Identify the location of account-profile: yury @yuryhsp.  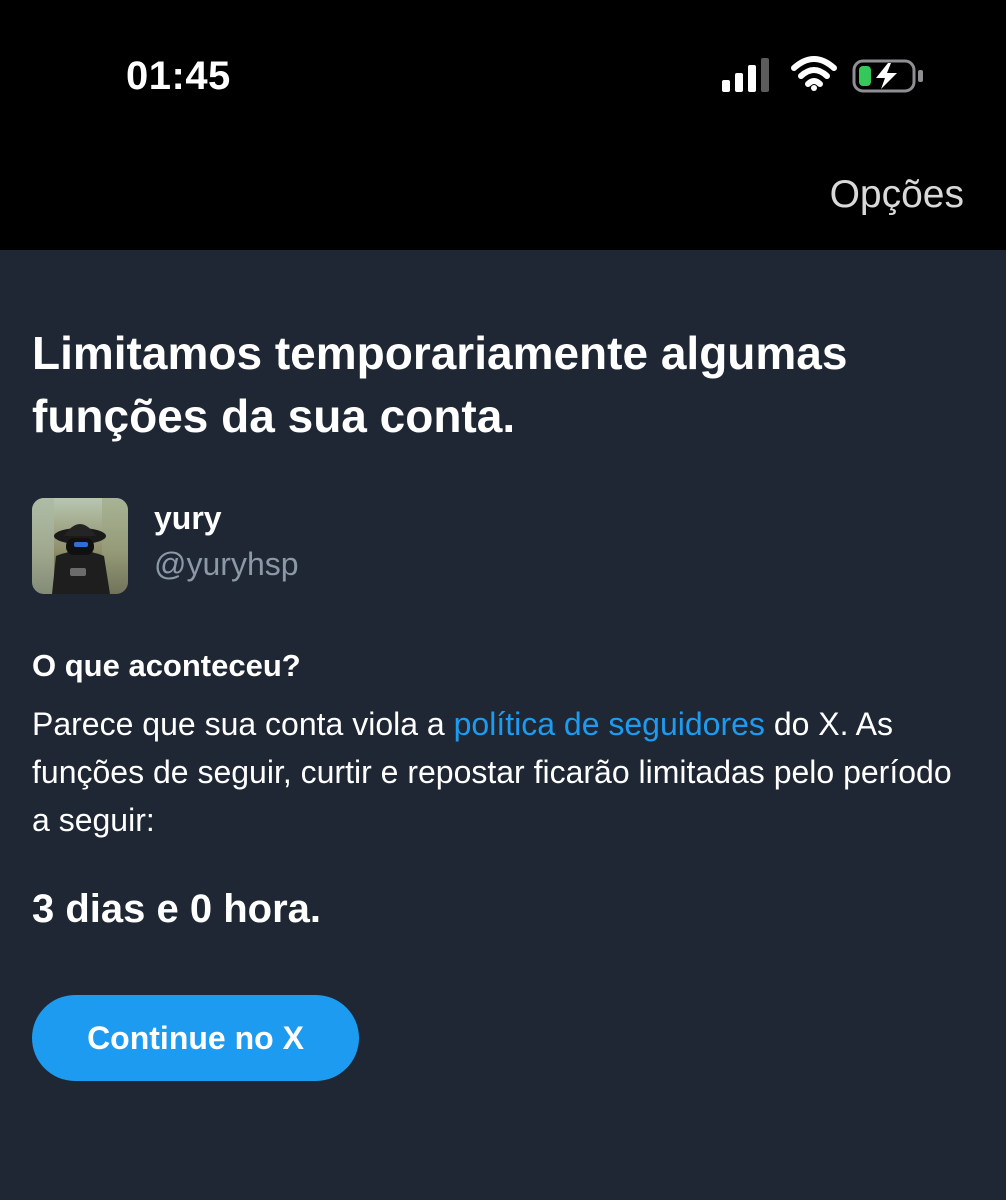
(282, 548).